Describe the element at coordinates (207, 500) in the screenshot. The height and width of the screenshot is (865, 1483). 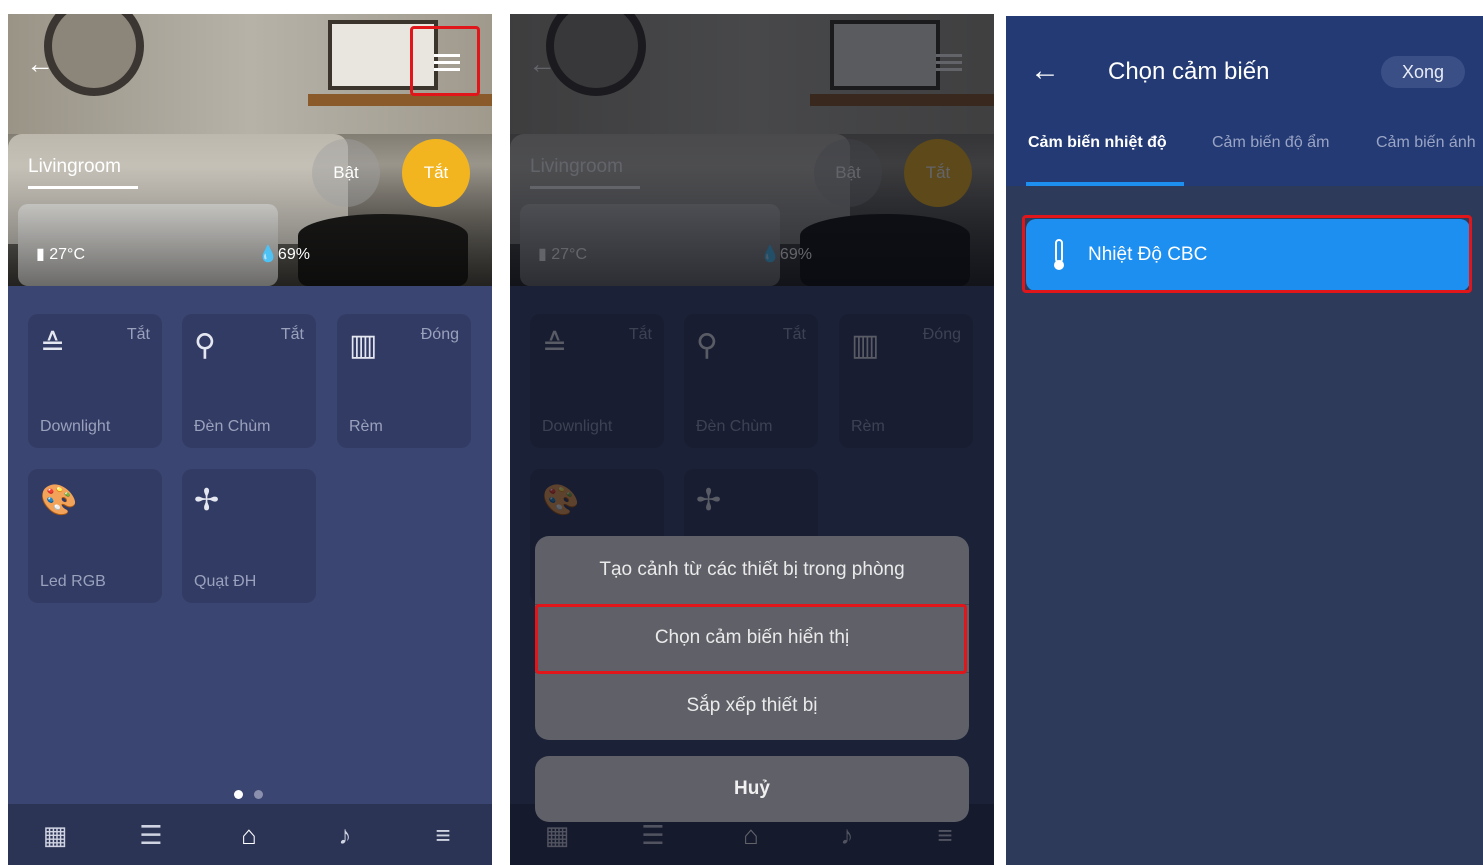
I see `fan-icon: ✢` at that location.